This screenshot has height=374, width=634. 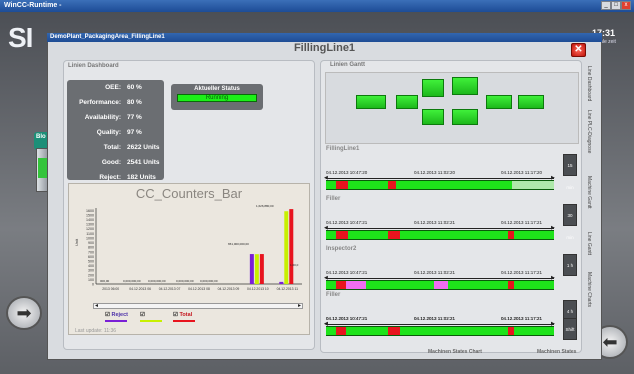 What do you see at coordinates (217, 98) in the screenshot?
I see `status-value: Running` at bounding box center [217, 98].